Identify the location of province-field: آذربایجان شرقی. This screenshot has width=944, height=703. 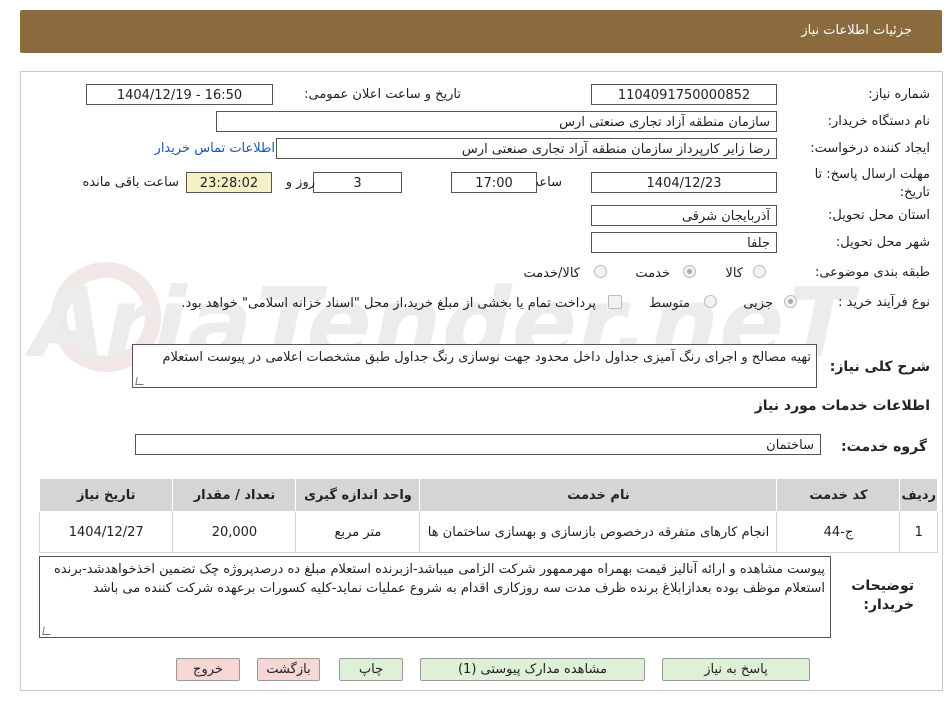
(684, 215).